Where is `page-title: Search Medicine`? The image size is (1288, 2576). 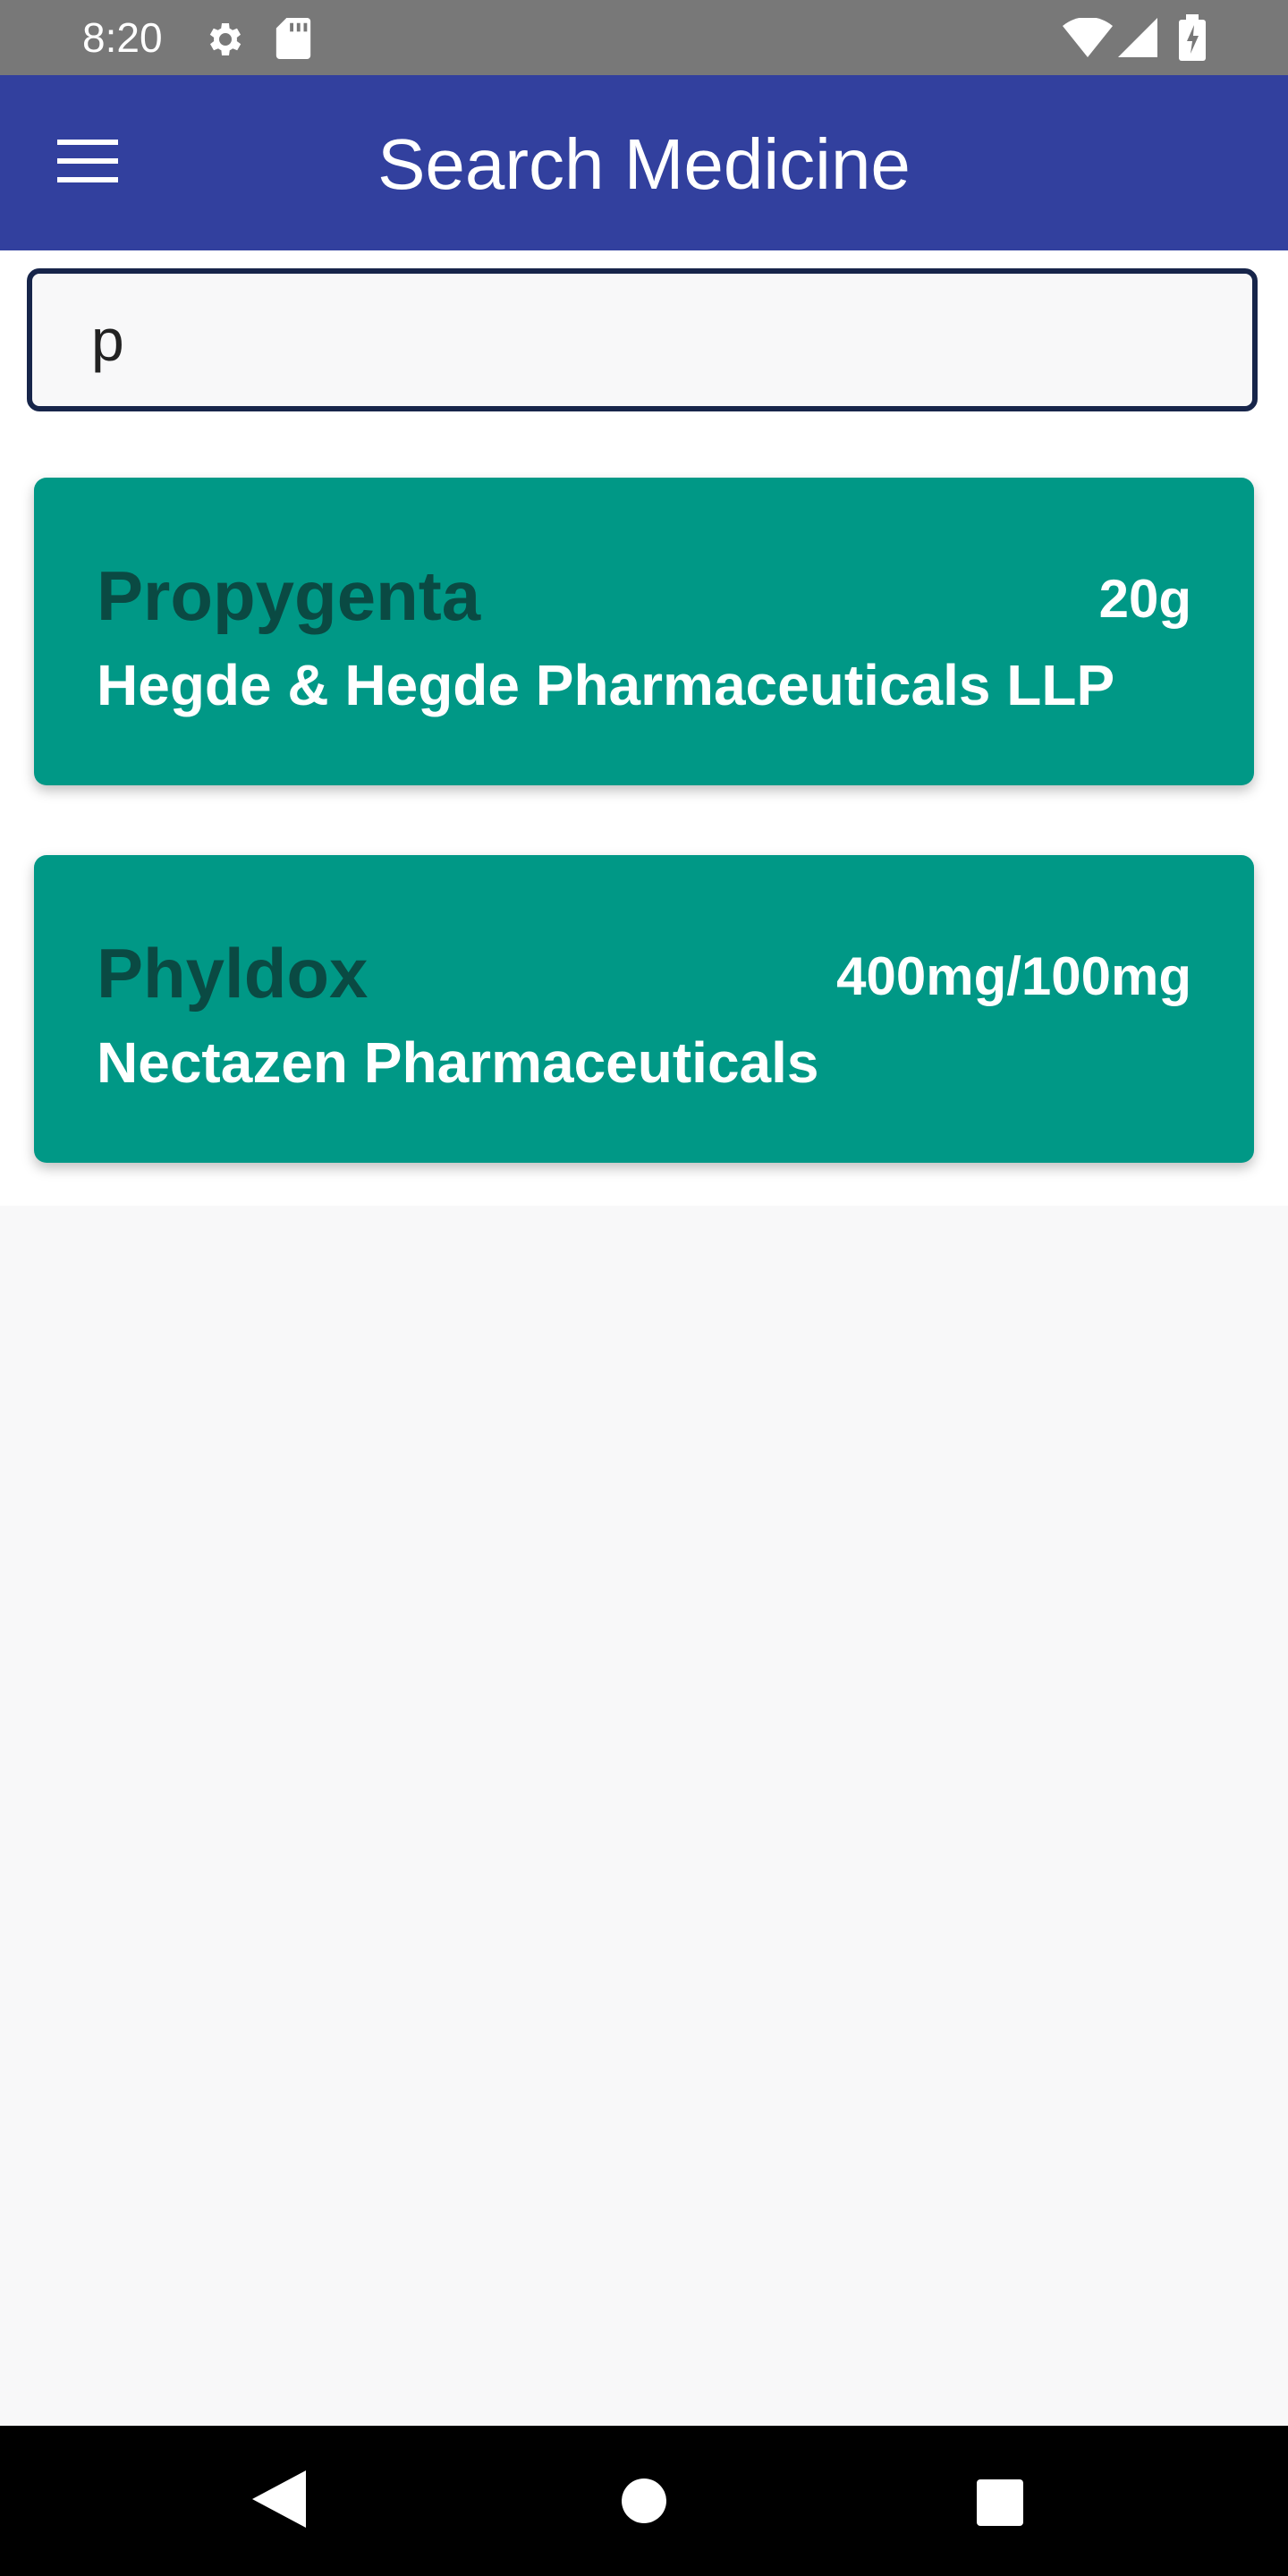
page-title: Search Medicine is located at coordinates (644, 164).